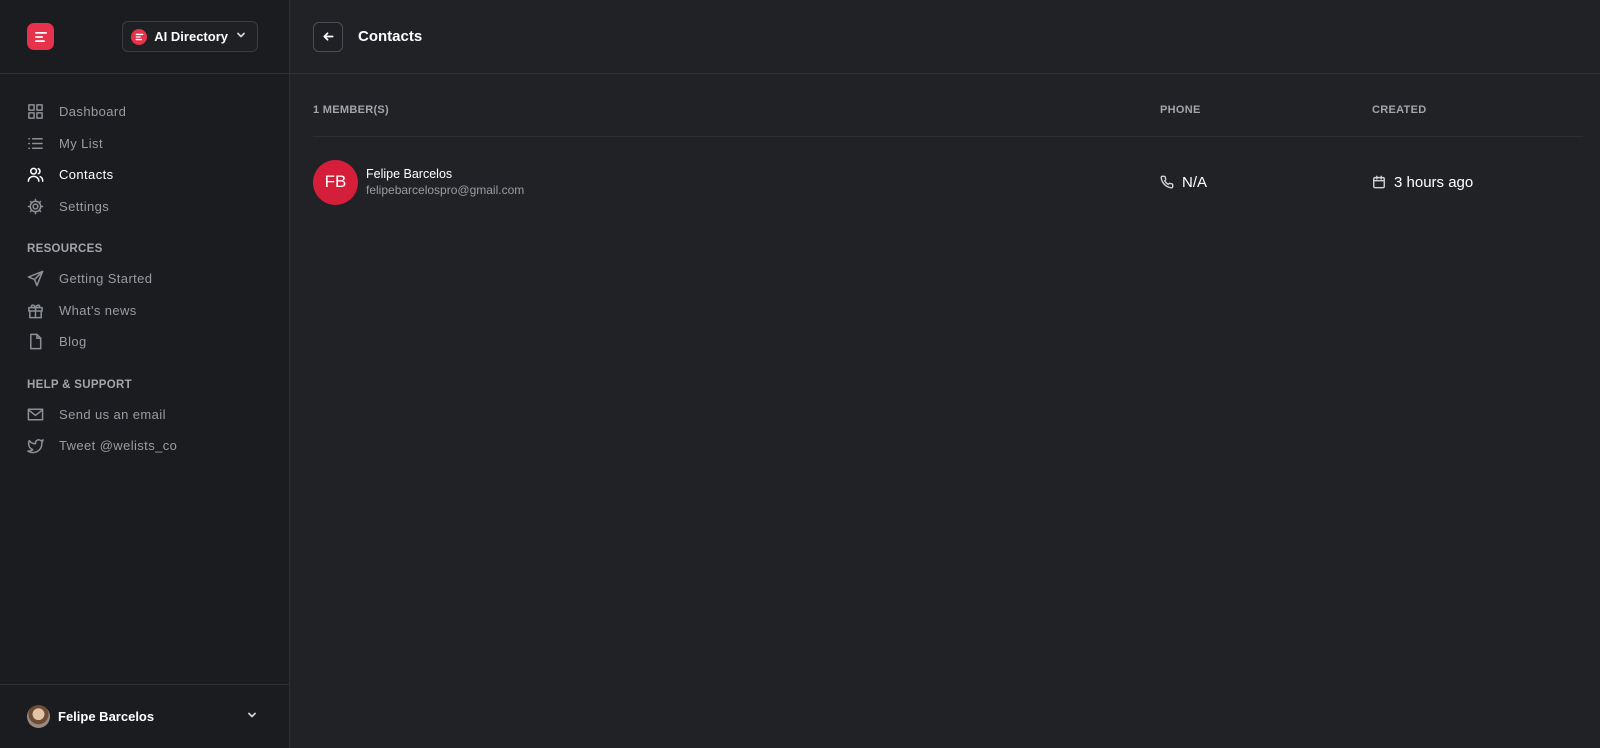  Describe the element at coordinates (35, 445) in the screenshot. I see `twitter-icon` at that location.